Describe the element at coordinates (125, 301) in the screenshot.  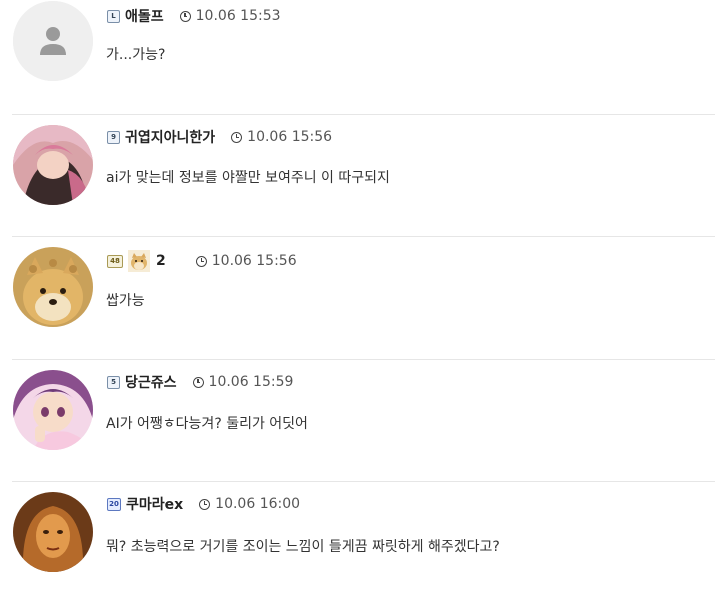
I see `comment-text: 쌉가능` at that location.